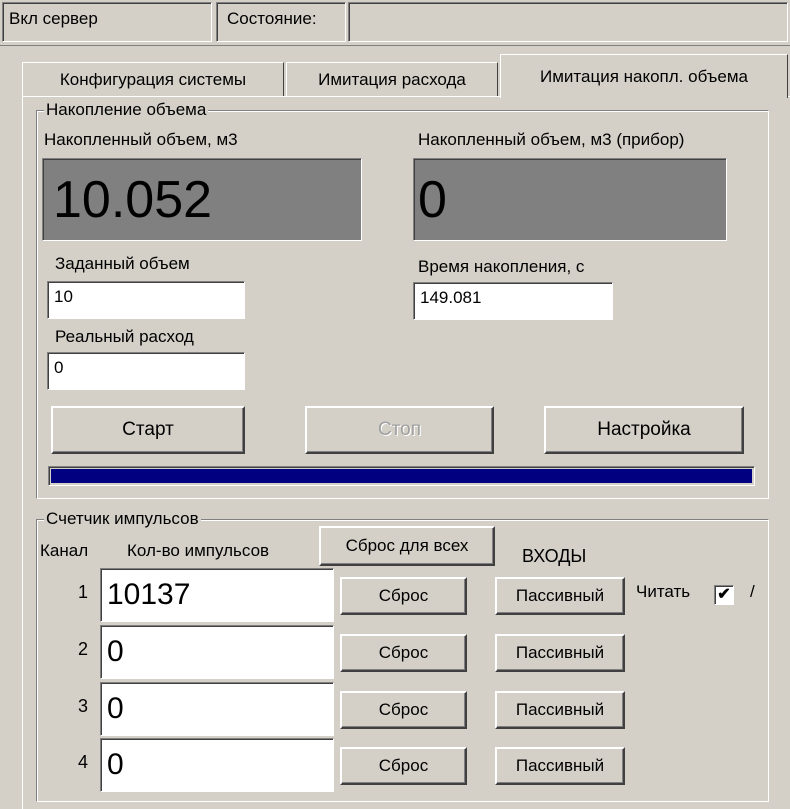  I want to click on start-button-label: Старт, so click(148, 429).